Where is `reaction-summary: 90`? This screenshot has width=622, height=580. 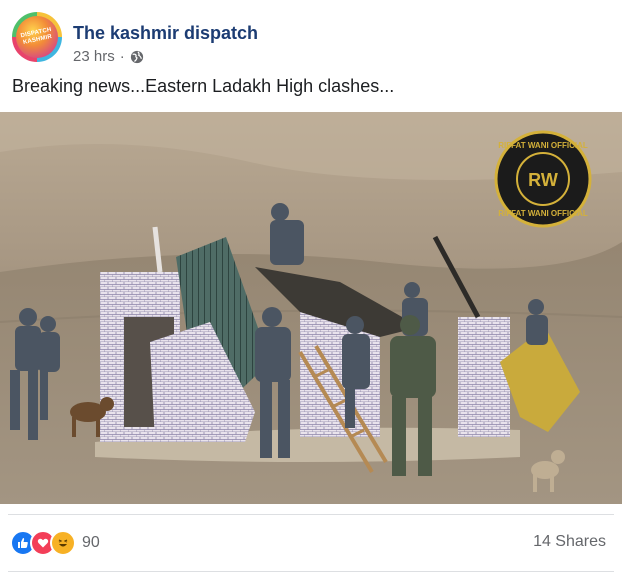 reaction-summary: 90 is located at coordinates (55, 543).